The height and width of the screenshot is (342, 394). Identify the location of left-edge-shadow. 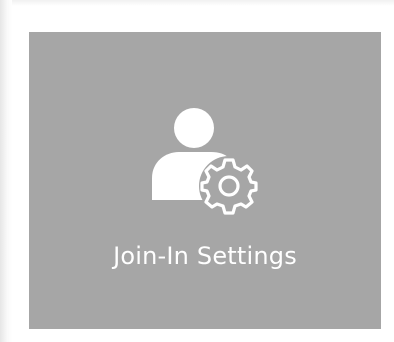
(6, 171).